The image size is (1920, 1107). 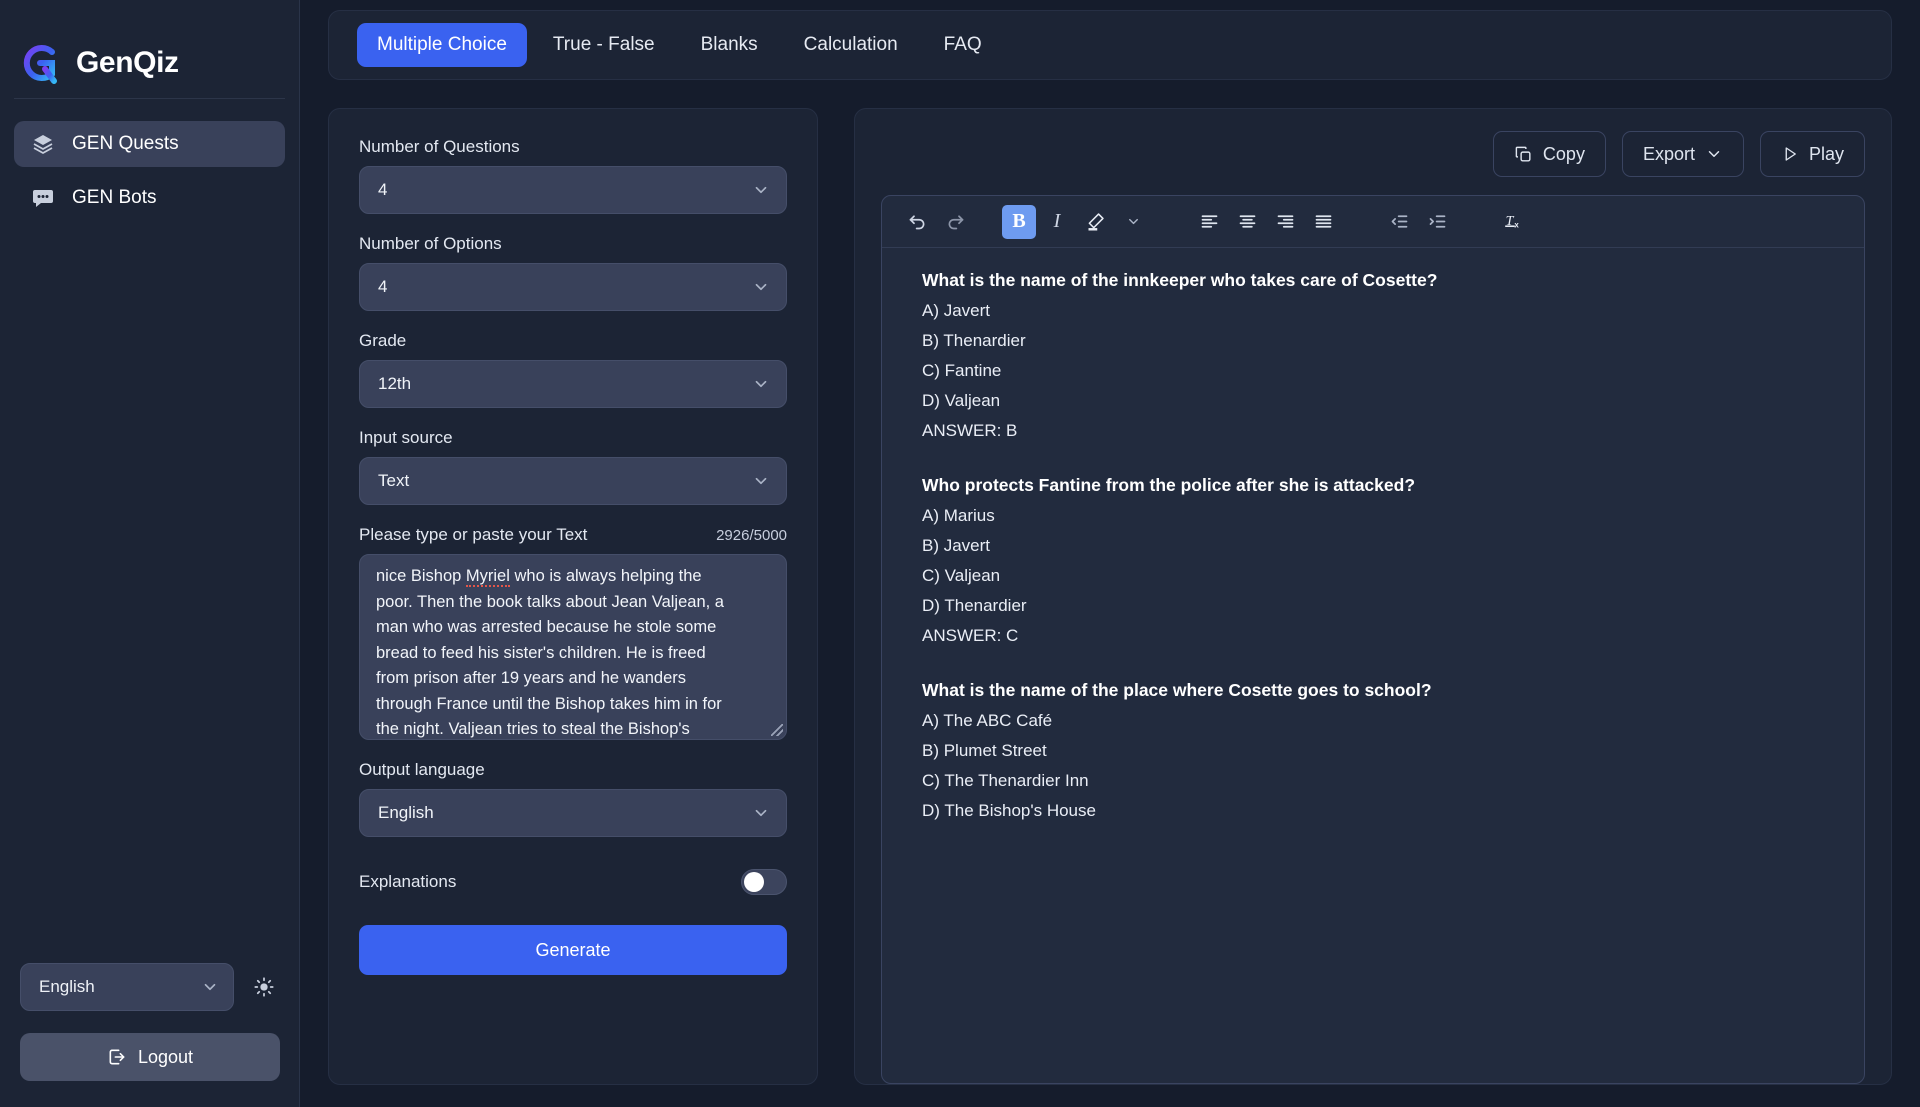 I want to click on generate-button: Generate, so click(x=573, y=950).